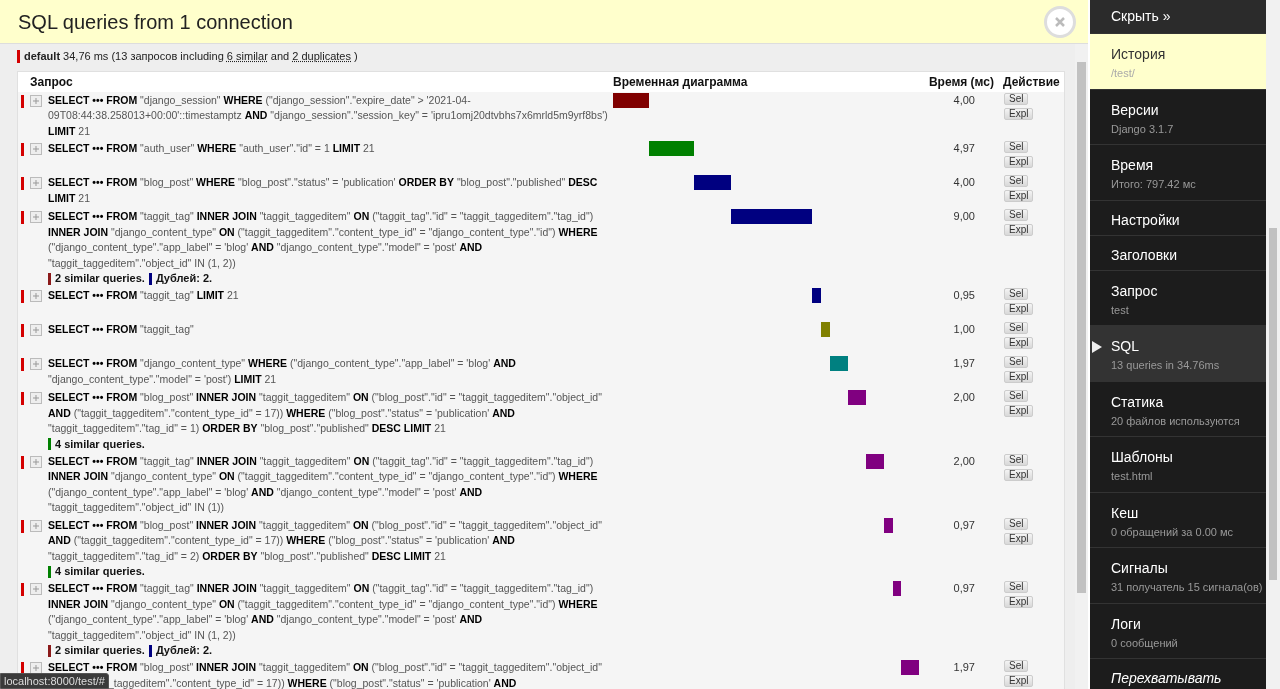 The image size is (1280, 689). I want to click on sidebar-item-title: Перехватывать, so click(1167, 678).